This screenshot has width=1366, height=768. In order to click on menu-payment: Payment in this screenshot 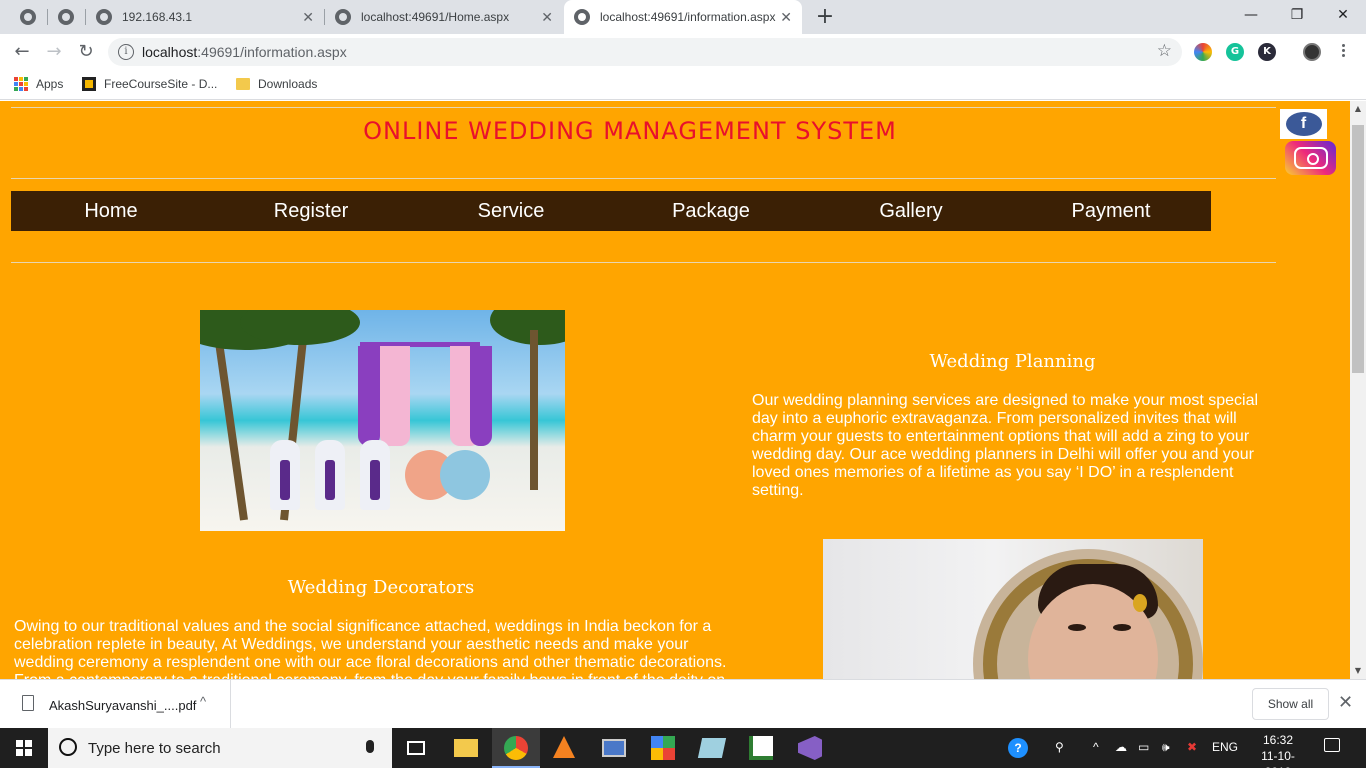, I will do `click(1111, 211)`.